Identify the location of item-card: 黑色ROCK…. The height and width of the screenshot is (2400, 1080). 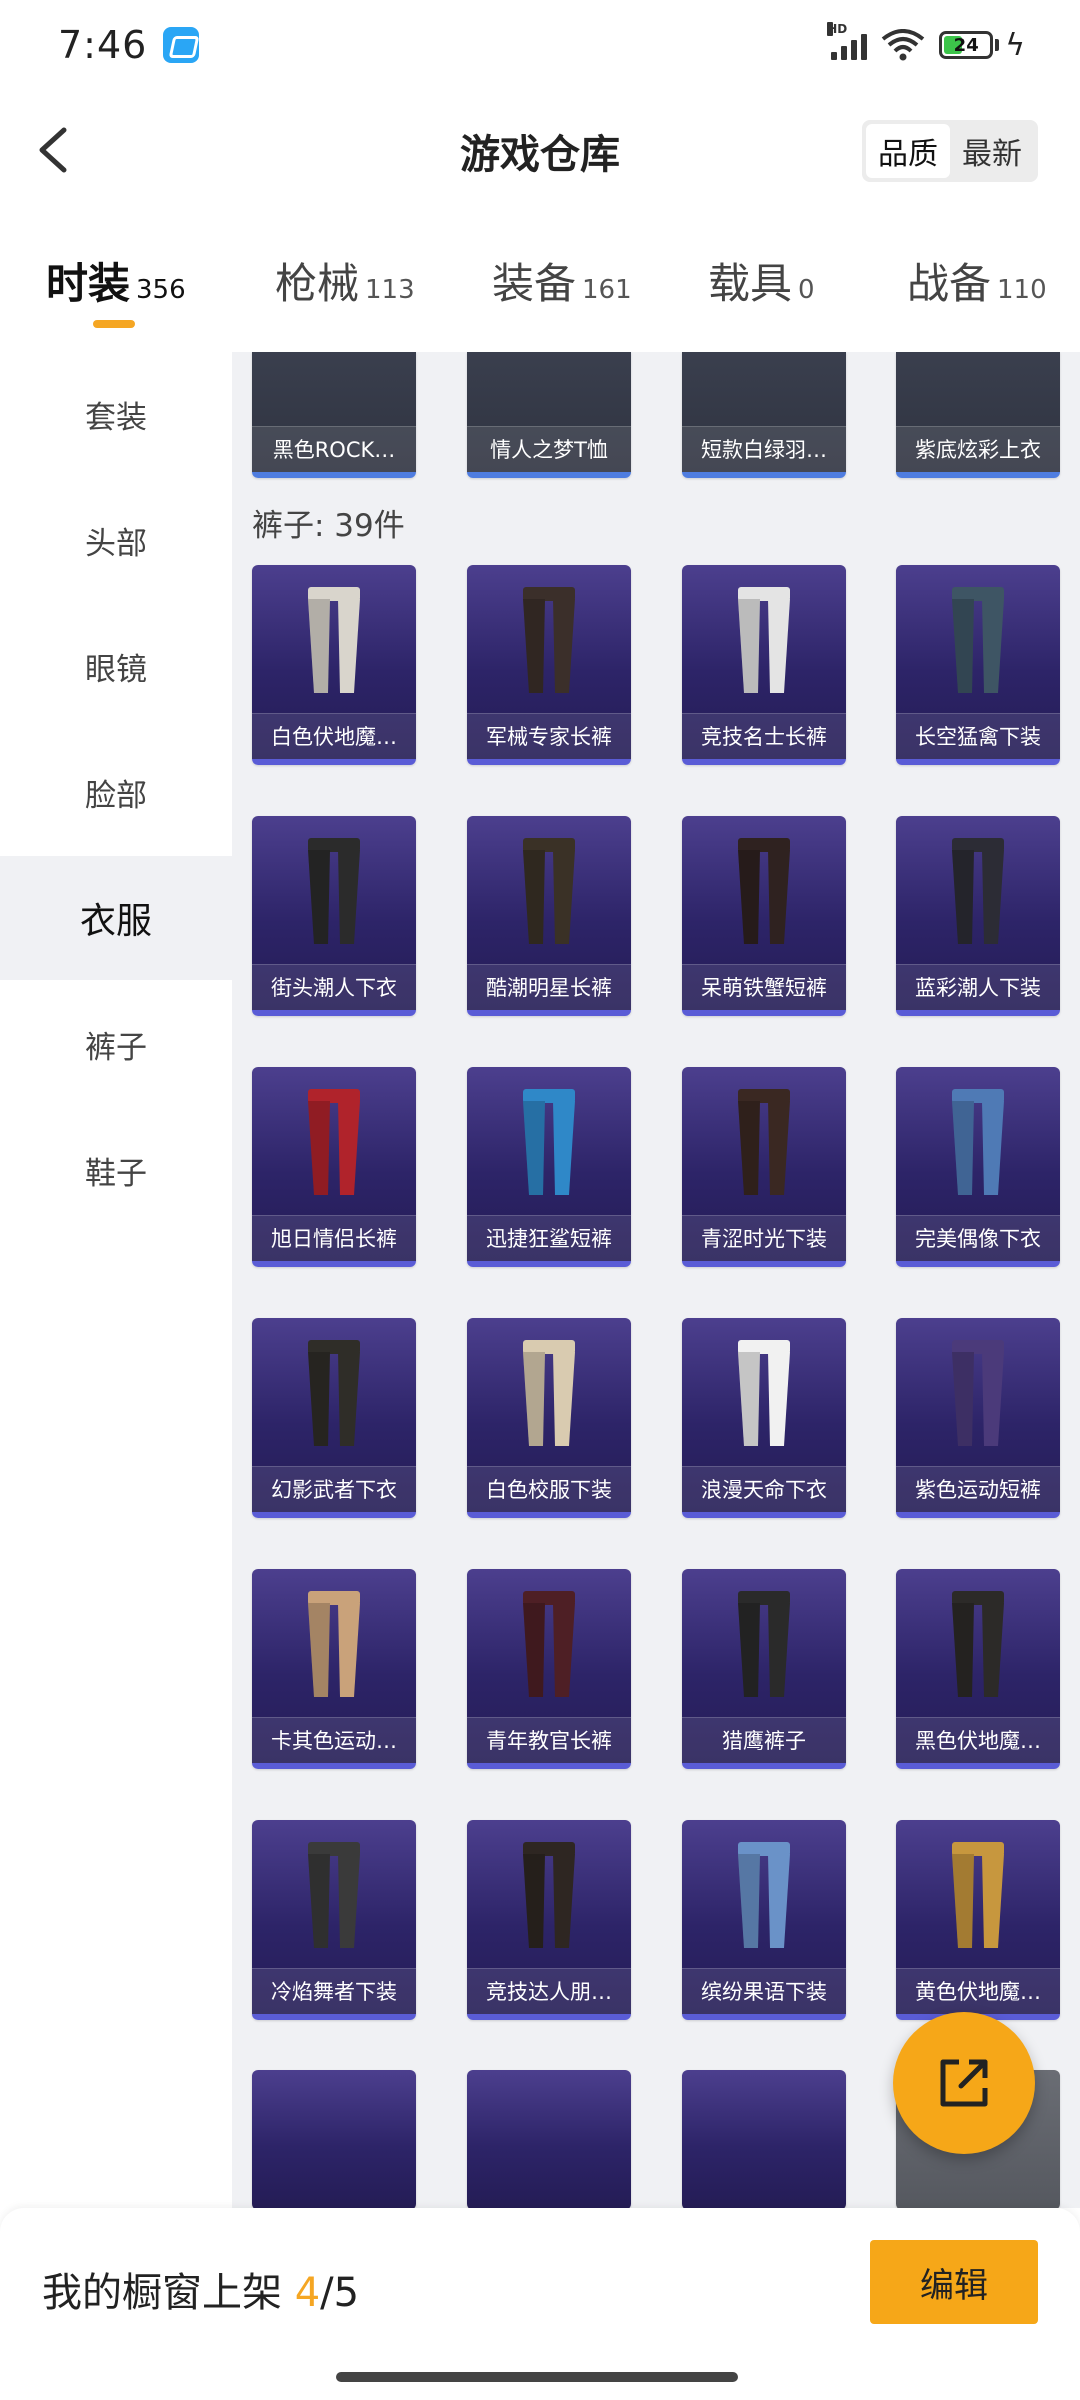
(334, 415).